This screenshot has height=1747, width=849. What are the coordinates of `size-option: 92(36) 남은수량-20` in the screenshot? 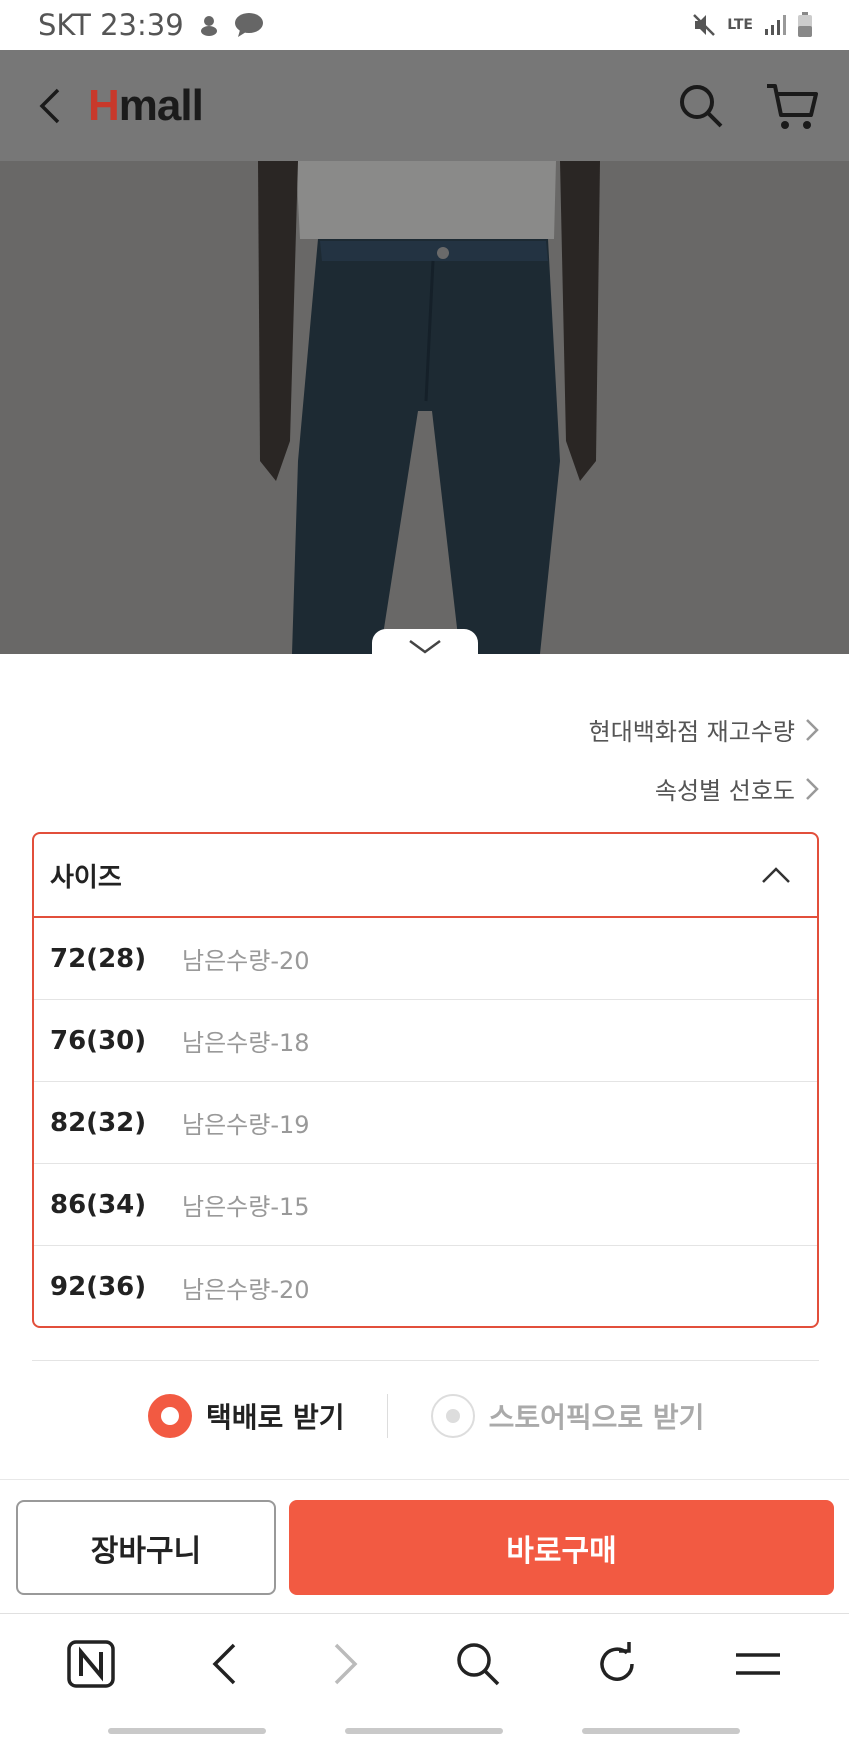 It's located at (425, 1286).